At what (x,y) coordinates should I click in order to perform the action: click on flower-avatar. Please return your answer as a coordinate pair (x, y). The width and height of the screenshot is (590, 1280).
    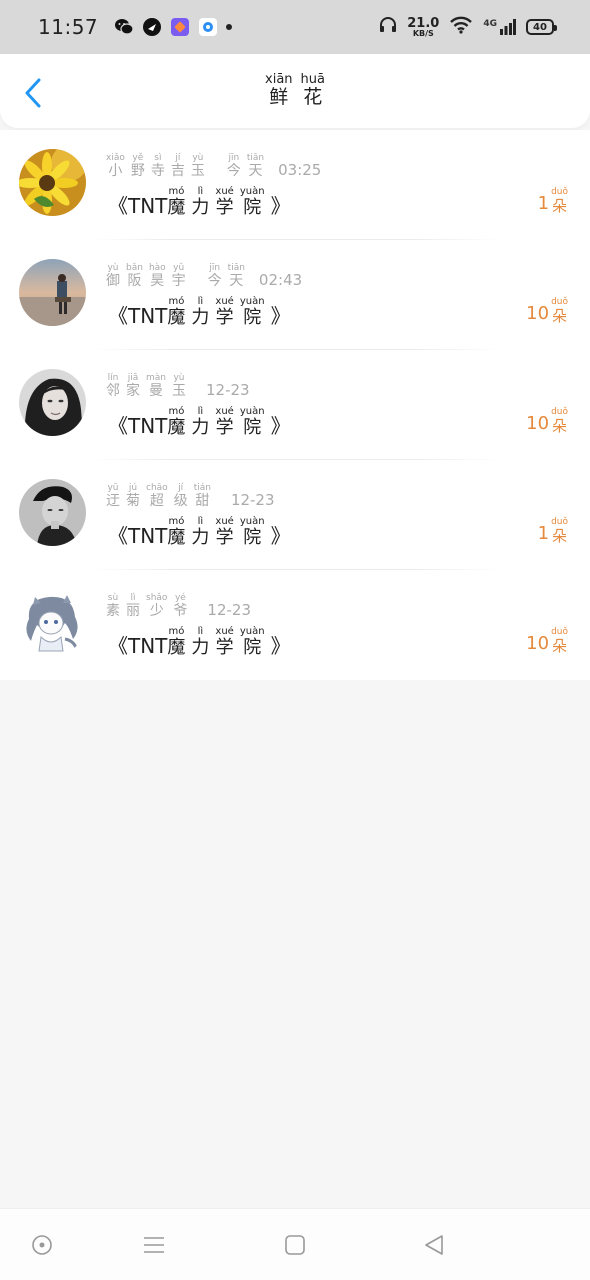
    Looking at the image, I should click on (52, 182).